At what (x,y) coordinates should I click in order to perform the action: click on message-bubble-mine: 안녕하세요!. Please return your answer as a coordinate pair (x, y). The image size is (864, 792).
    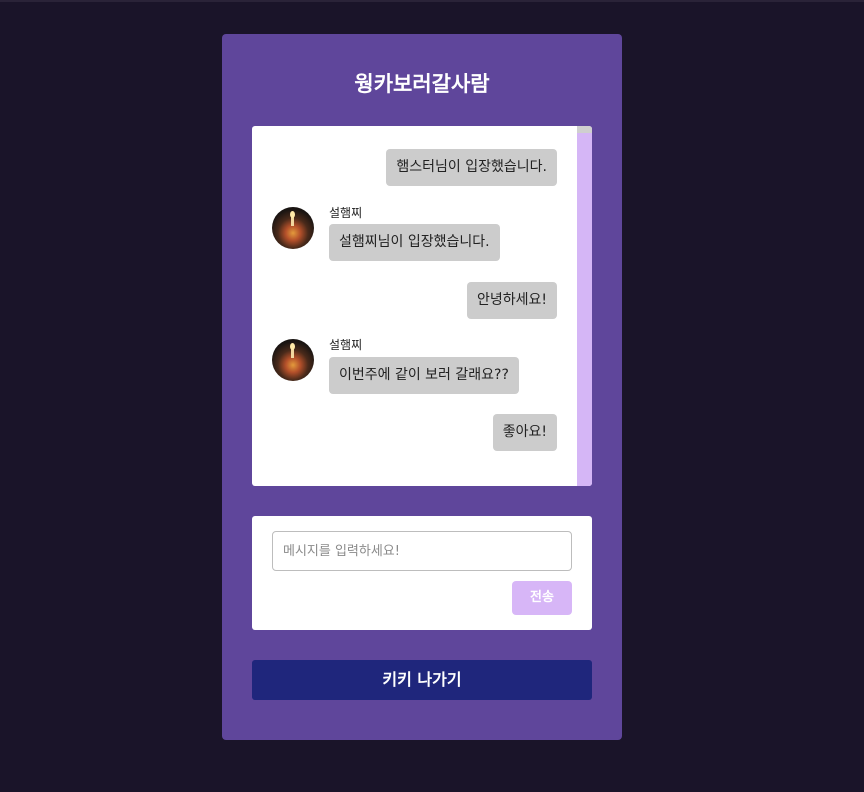
    Looking at the image, I should click on (511, 300).